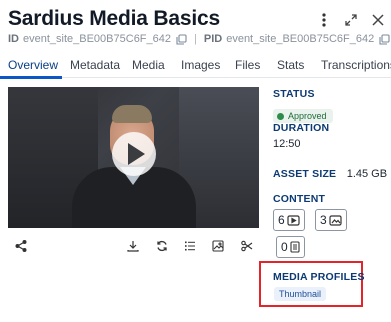  What do you see at coordinates (114, 18) in the screenshot?
I see `page-title: Sardius Media Basics` at bounding box center [114, 18].